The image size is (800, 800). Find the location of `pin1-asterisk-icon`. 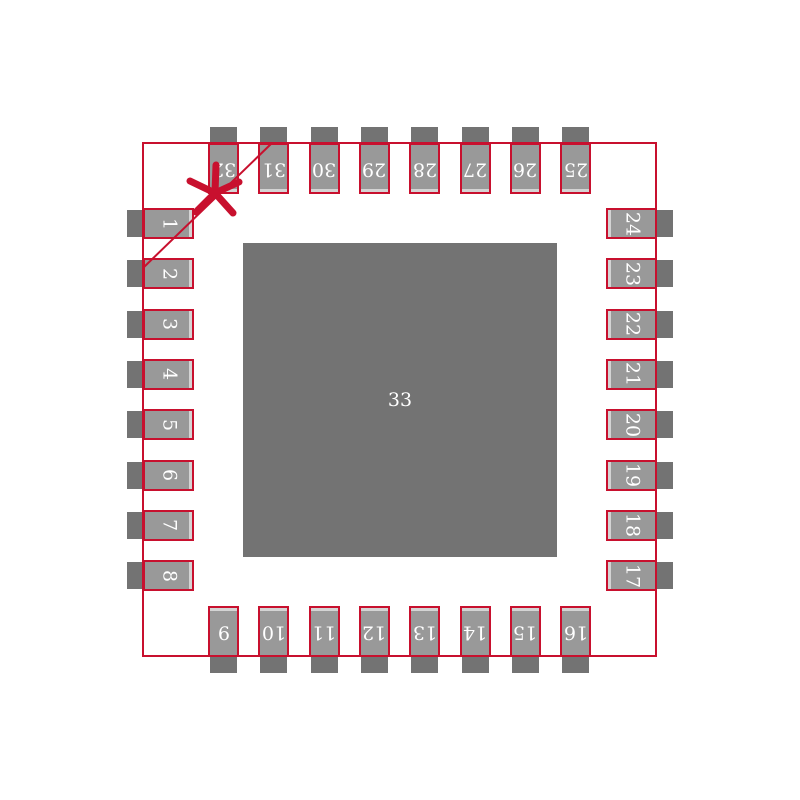

pin1-asterisk-icon is located at coordinates (214, 189).